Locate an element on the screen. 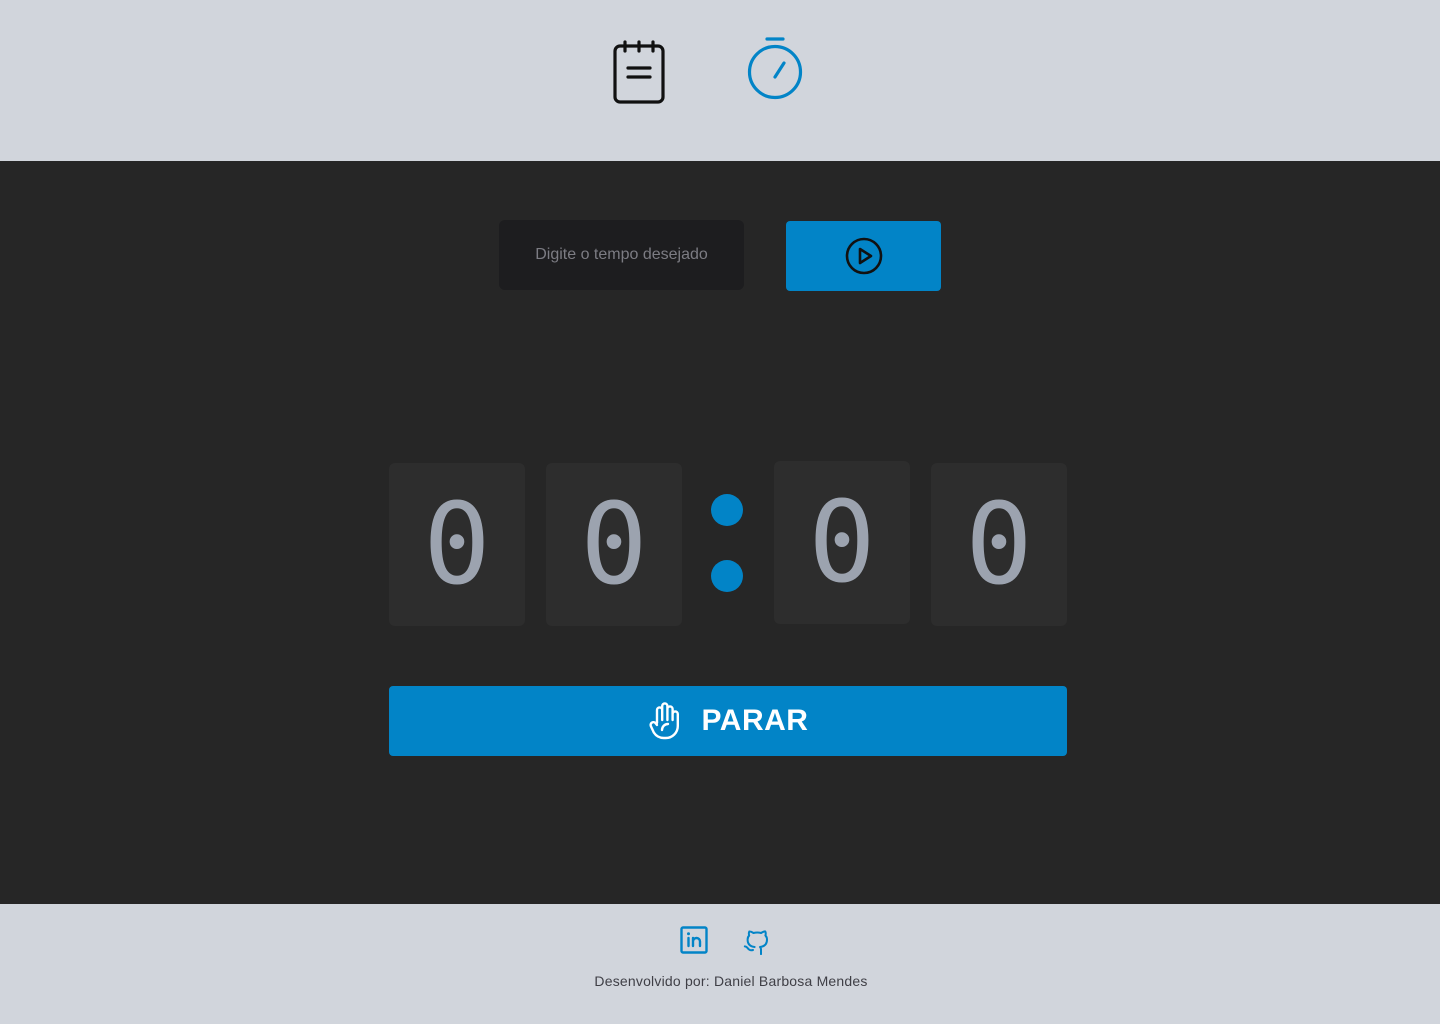  stop-button: PARAR is located at coordinates (728, 721).